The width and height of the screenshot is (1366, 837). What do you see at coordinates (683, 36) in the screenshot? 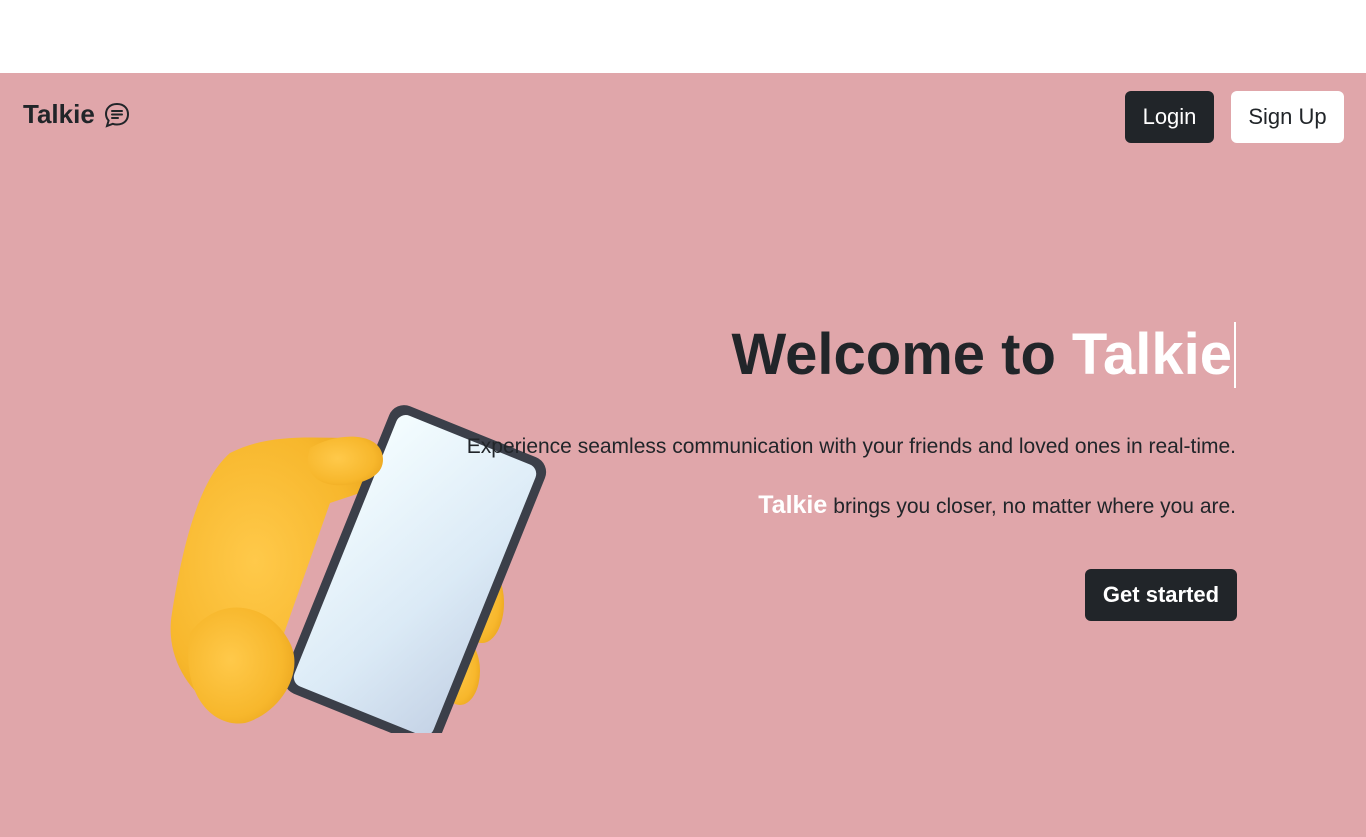
I see `top-blank-area` at bounding box center [683, 36].